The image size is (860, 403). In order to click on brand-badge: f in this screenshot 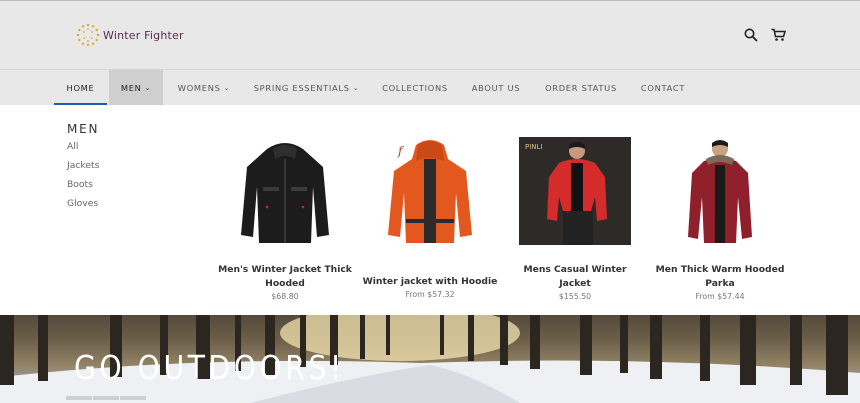, I will do `click(401, 151)`.